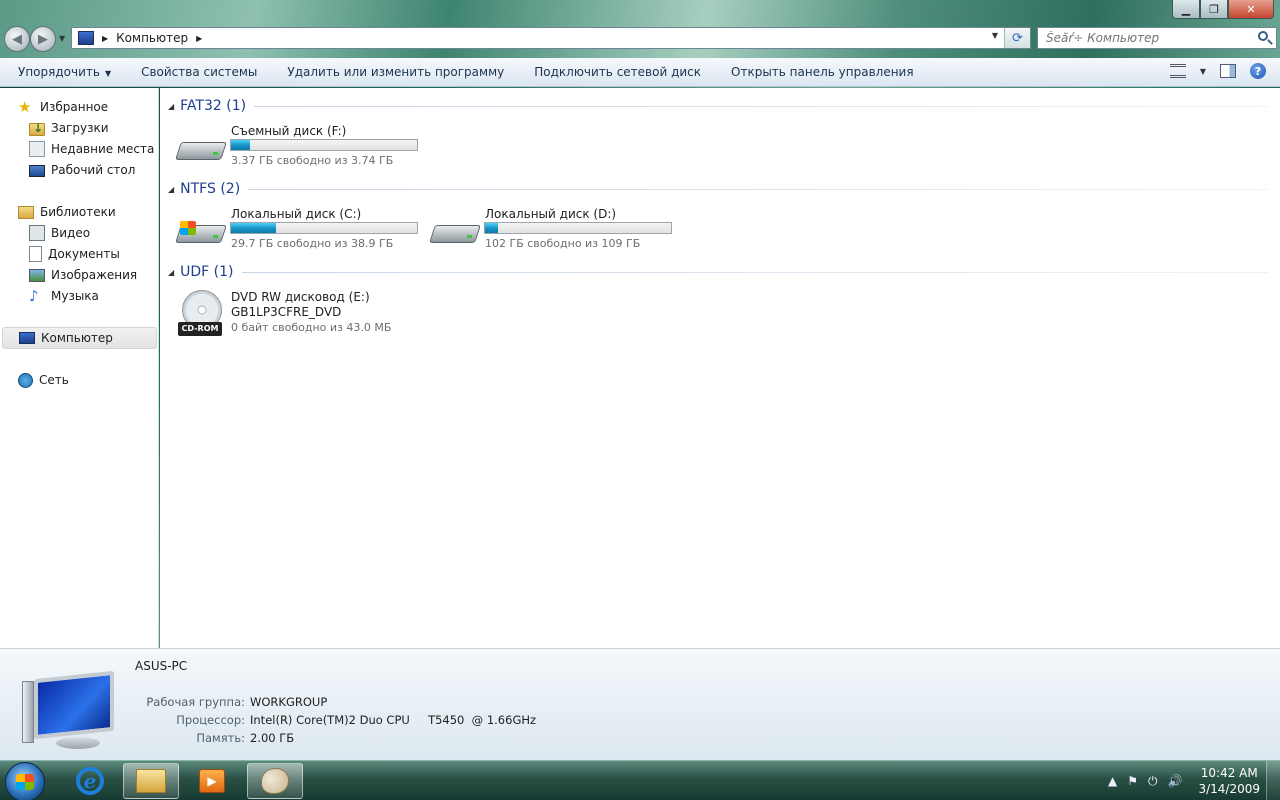 The image size is (1280, 800). I want to click on system-tray: ▲ ⚑ ⏻ 🔊 10:42 AM 3/14/2009, so click(1184, 780).